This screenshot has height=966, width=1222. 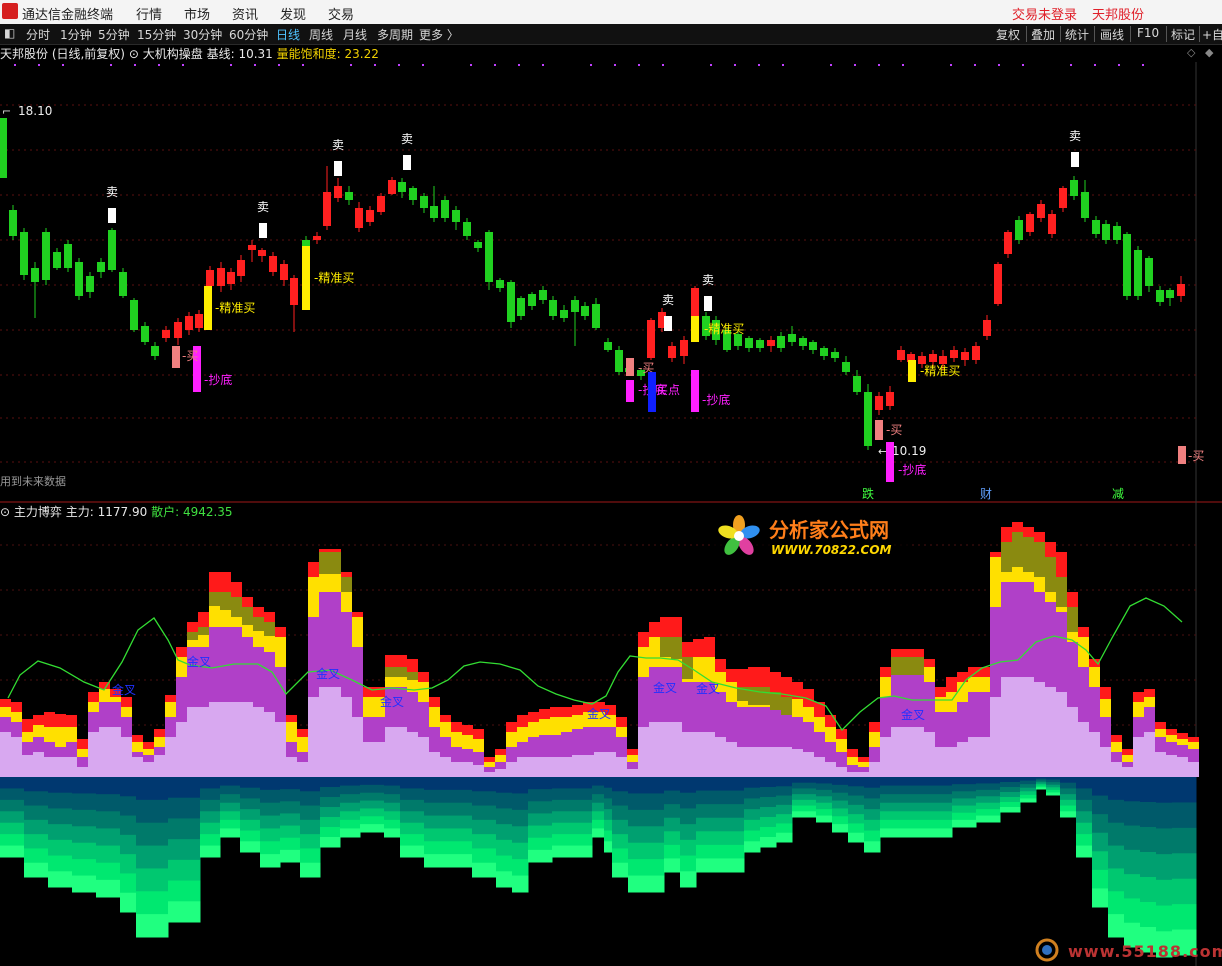 What do you see at coordinates (879, 430) in the screenshot?
I see `buy-signal-bar` at bounding box center [879, 430].